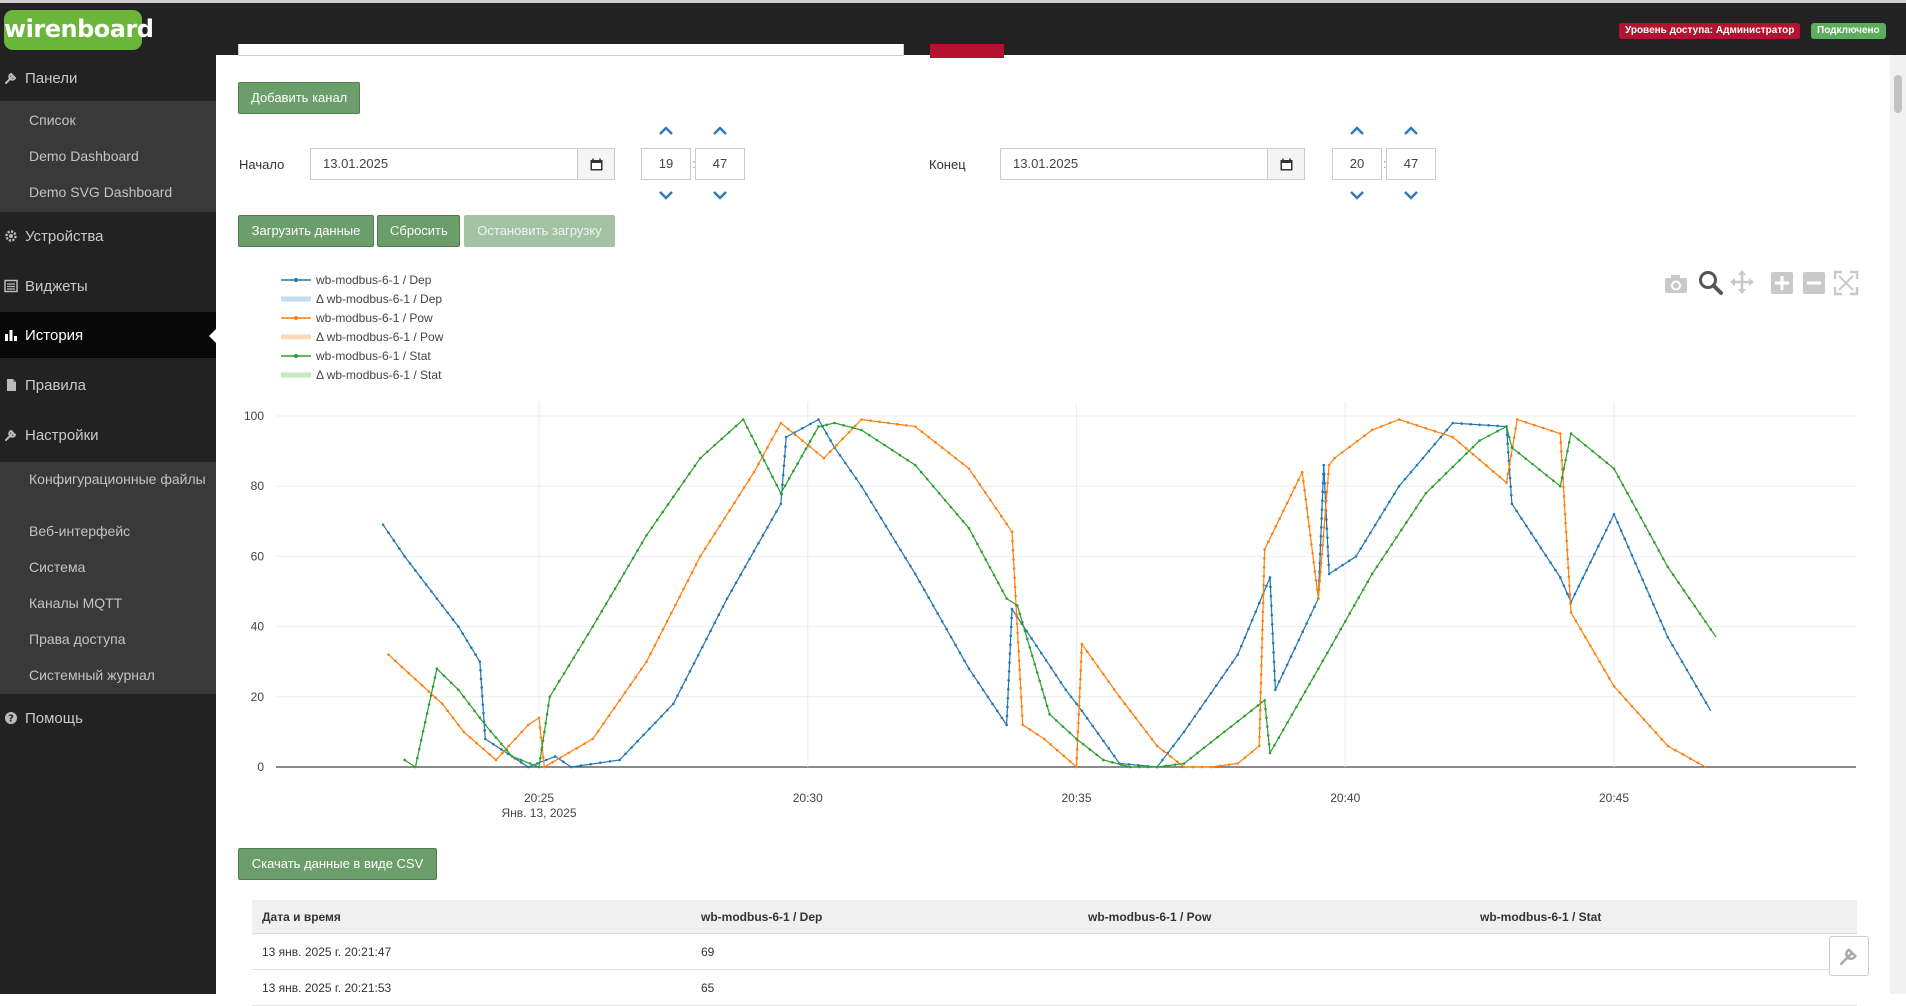 The height and width of the screenshot is (1006, 1906). What do you see at coordinates (108, 335) in the screenshot?
I see `sidebar-item-history: История` at bounding box center [108, 335].